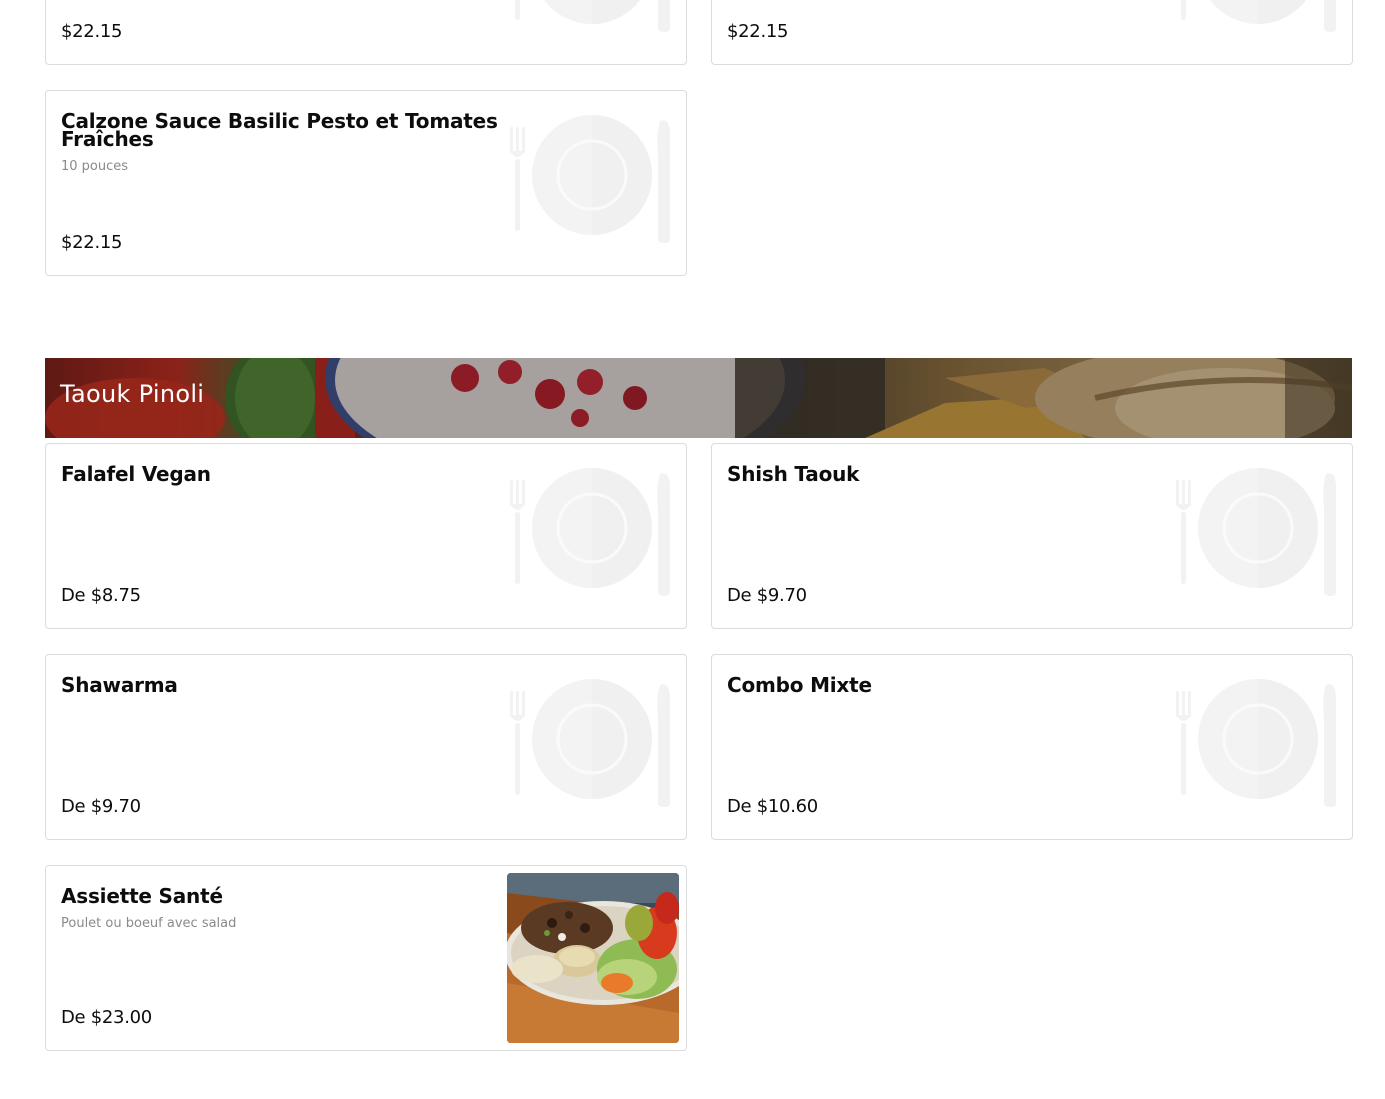 This screenshot has width=1385, height=1099. Describe the element at coordinates (95, 166) in the screenshot. I see `item-description: 10 pouces` at that location.